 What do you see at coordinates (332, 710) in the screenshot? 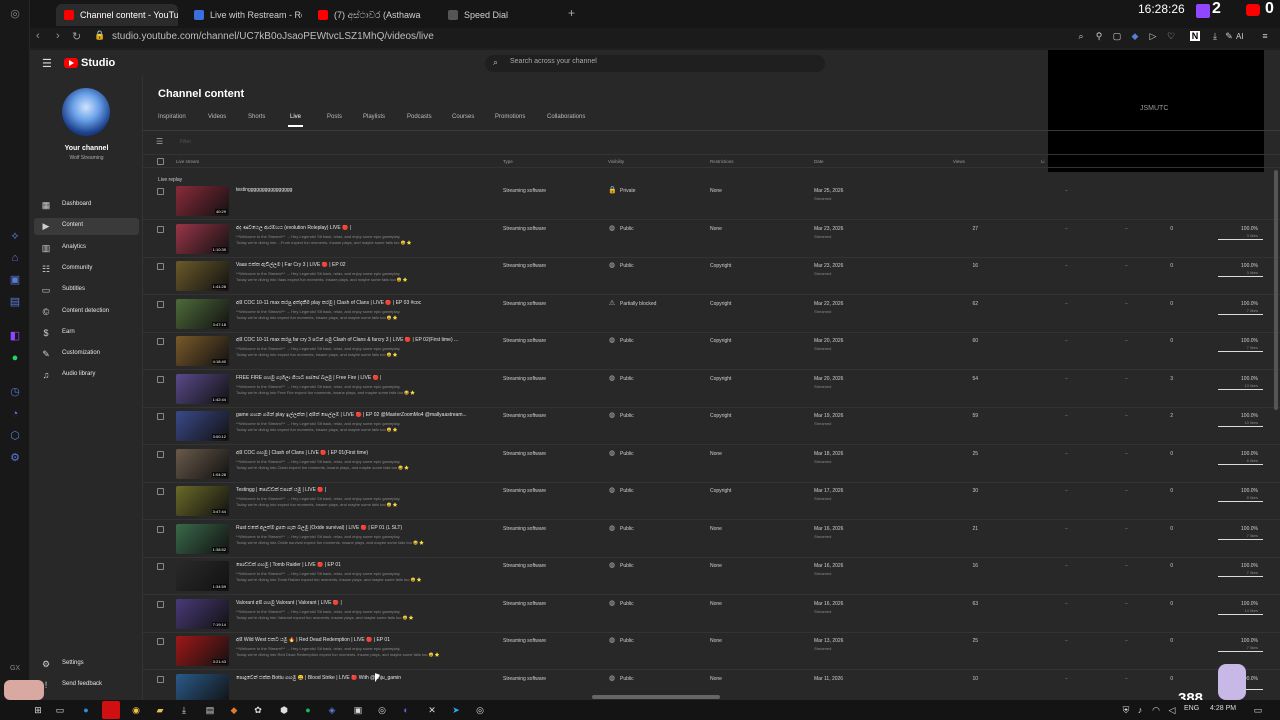
I see `app-icon: ◈` at bounding box center [332, 710].